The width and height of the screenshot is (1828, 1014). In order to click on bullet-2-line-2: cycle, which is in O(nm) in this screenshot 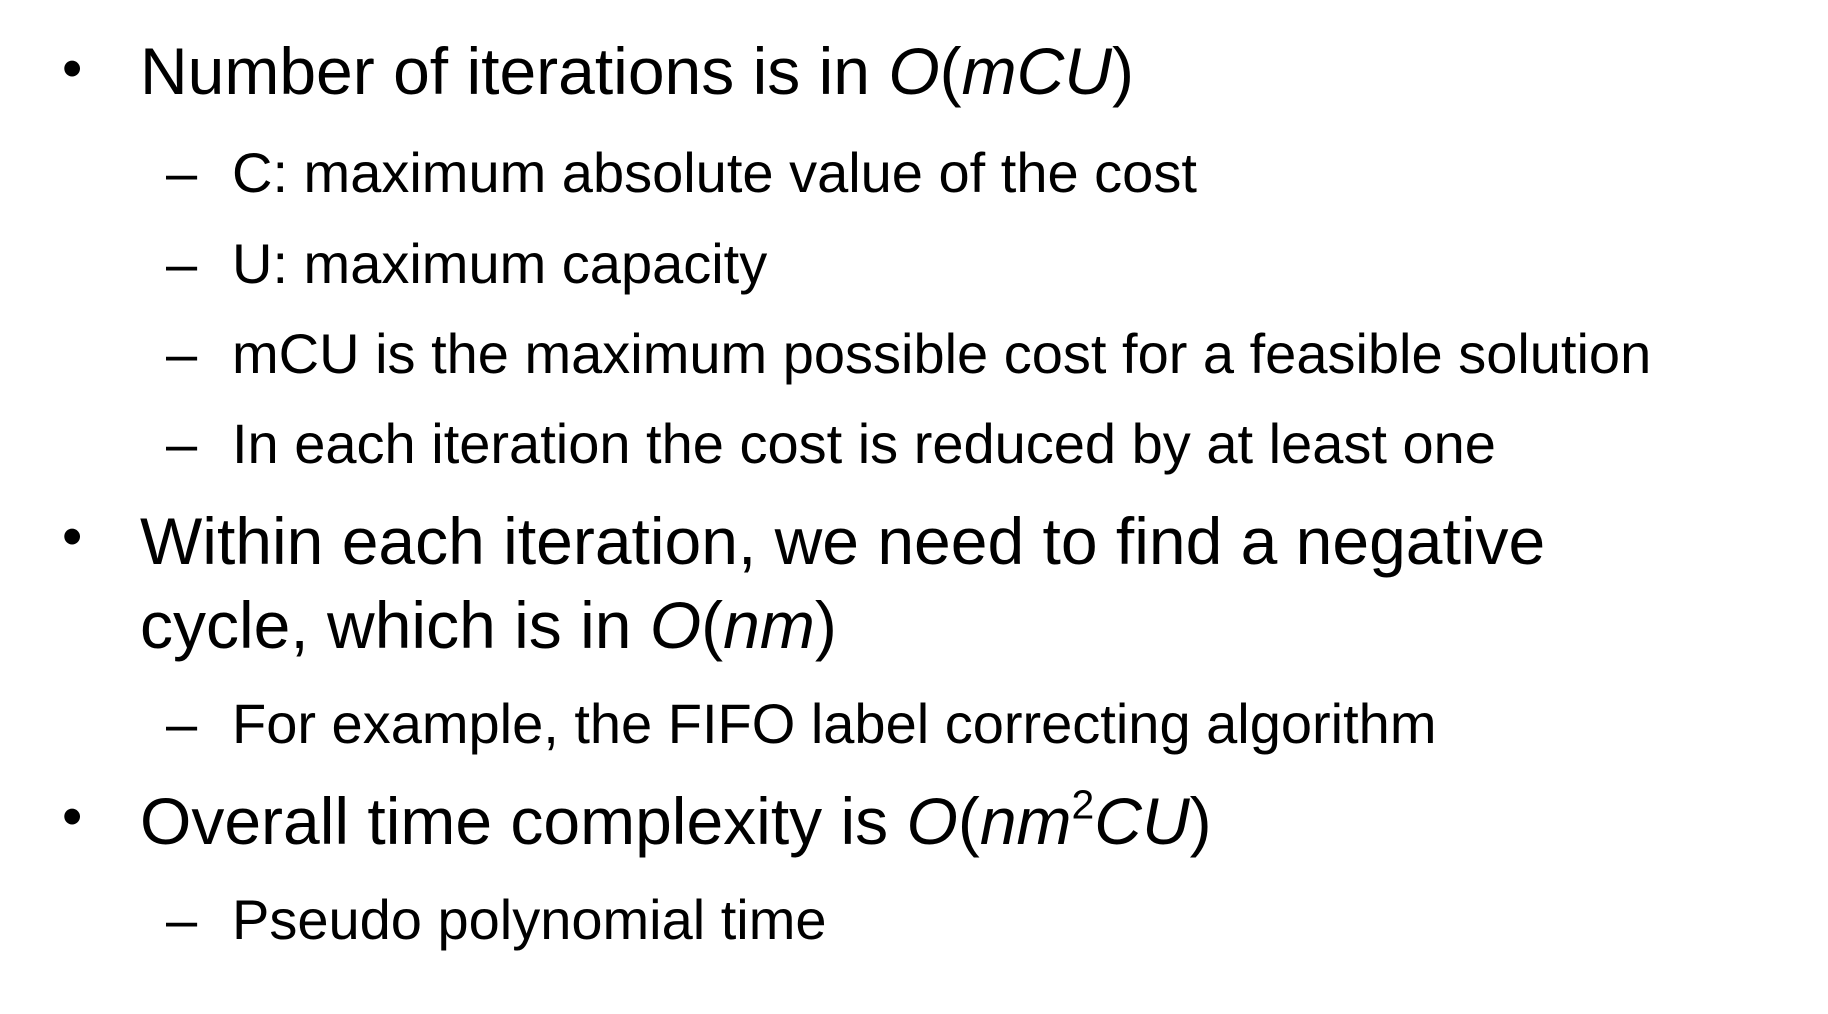, I will do `click(488, 625)`.